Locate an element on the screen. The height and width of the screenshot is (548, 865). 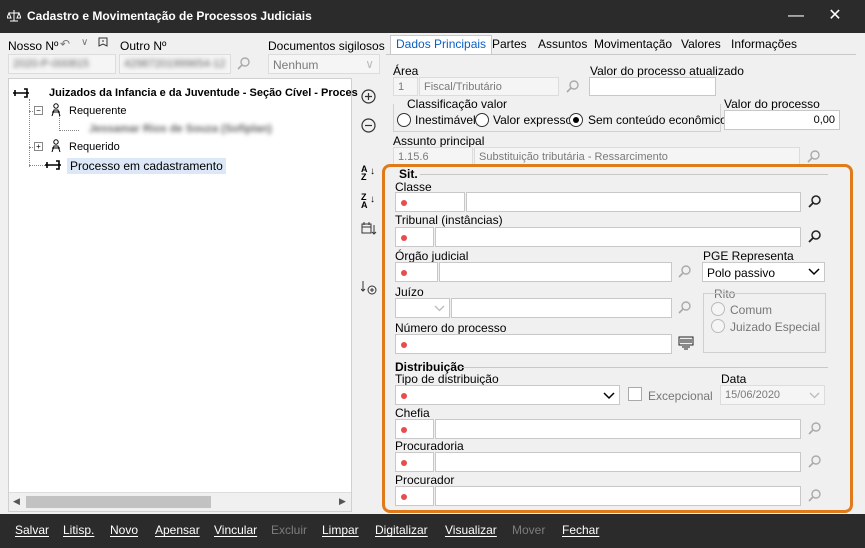
tree-requerido: Requerido is located at coordinates (94, 147).